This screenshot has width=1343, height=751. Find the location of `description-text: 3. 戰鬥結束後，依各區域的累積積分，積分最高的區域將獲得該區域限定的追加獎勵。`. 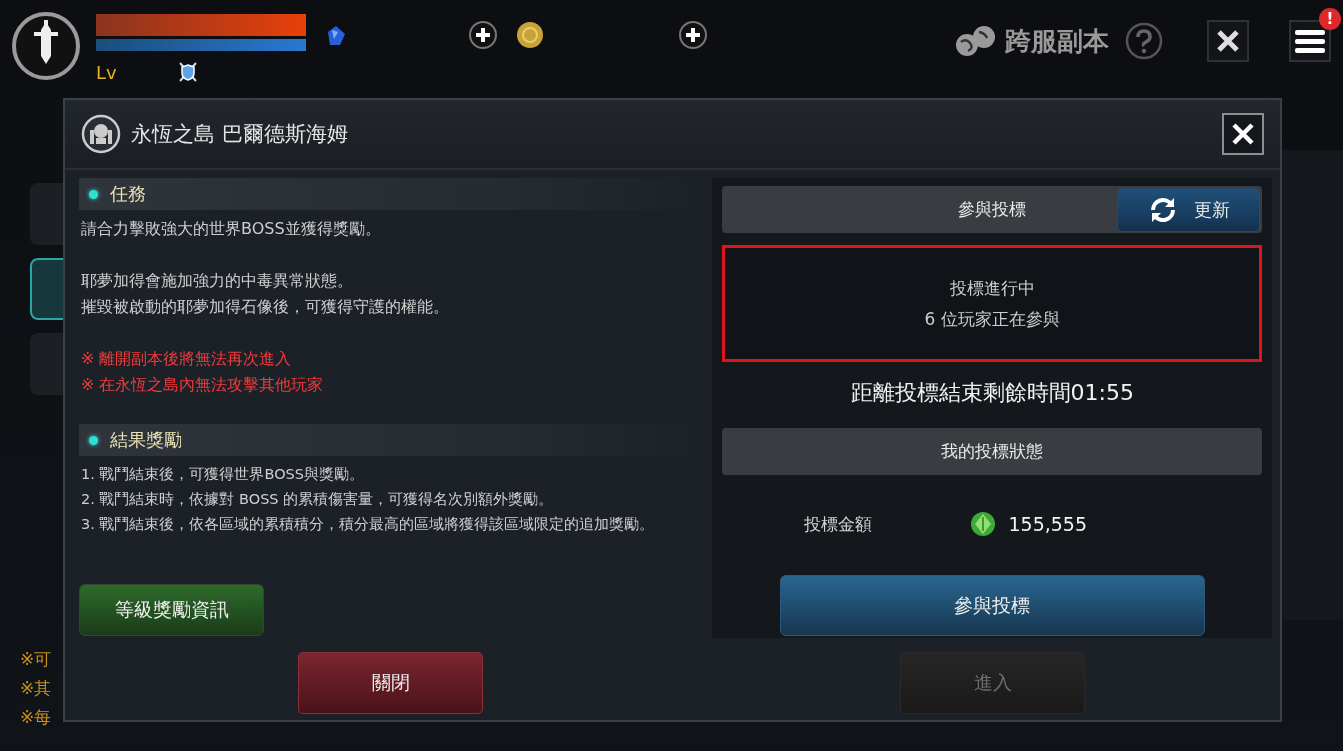

description-text: 3. 戰鬥結束後，依各區域的累積積分，積分最高的區域將獲得該區域限定的追加獎勵。 is located at coordinates (368, 524).